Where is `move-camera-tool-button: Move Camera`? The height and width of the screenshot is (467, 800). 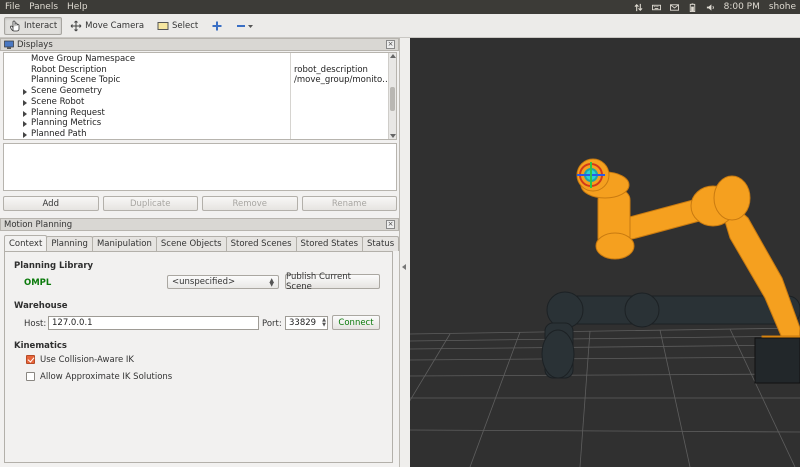
move-camera-tool-button: Move Camera is located at coordinates (107, 26).